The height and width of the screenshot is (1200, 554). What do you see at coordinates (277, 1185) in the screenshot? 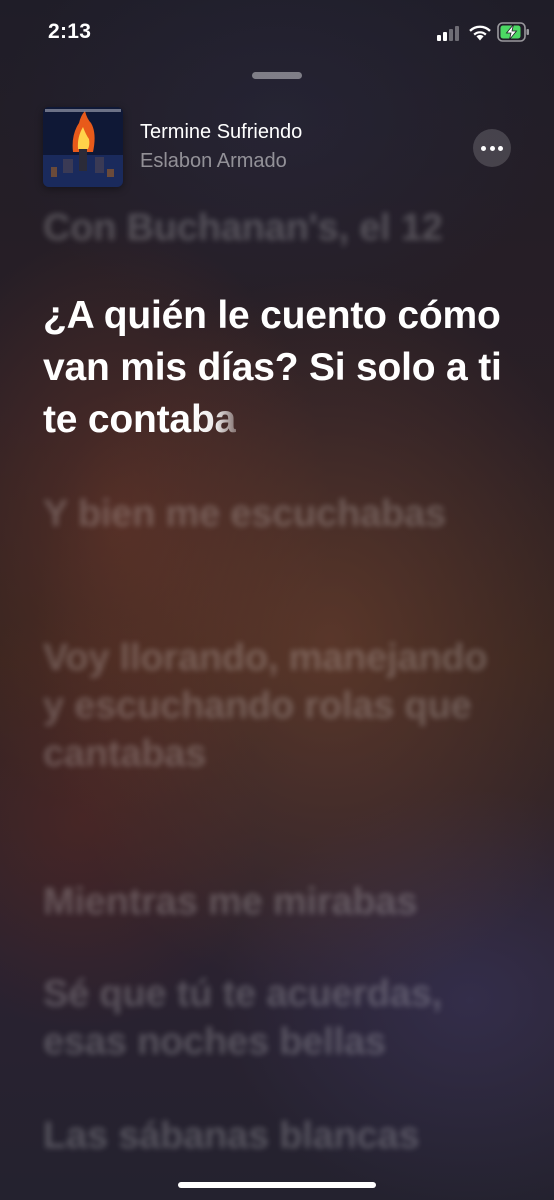
I see `home-indicator` at bounding box center [277, 1185].